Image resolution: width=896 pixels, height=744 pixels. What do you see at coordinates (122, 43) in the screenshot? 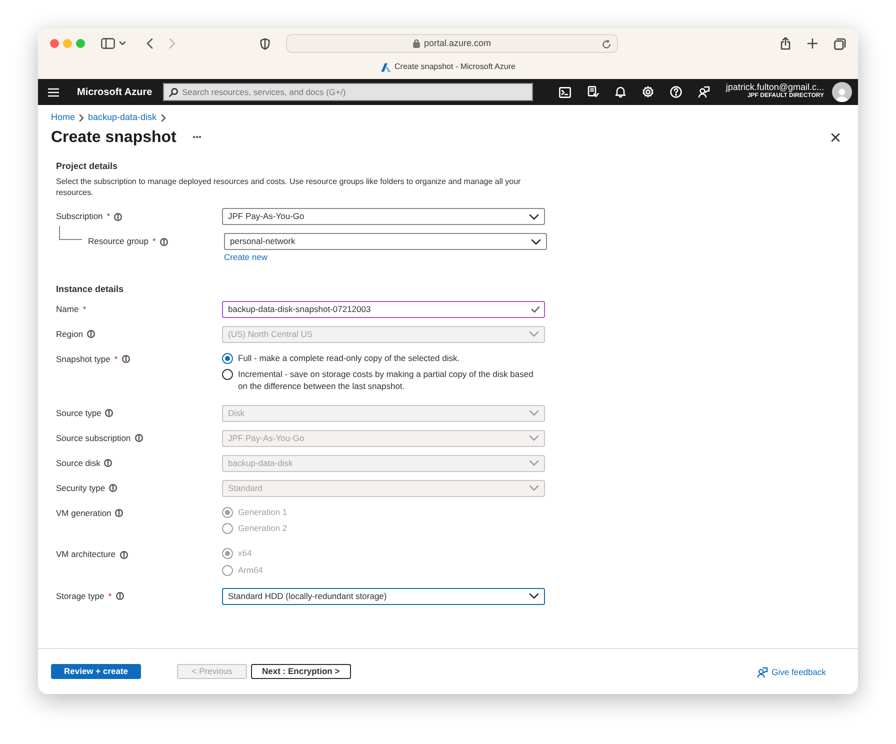
I see `caret-icon` at bounding box center [122, 43].